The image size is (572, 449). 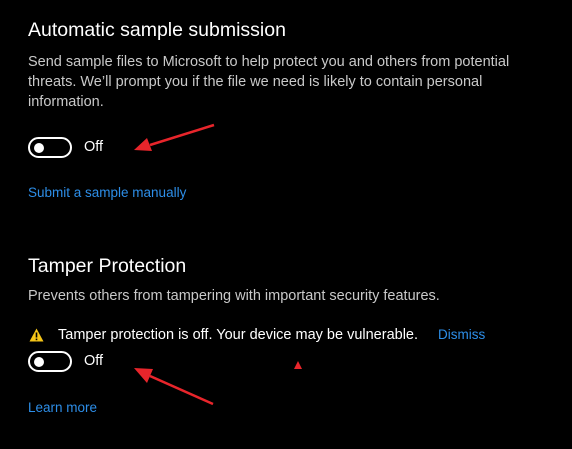 What do you see at coordinates (107, 192) in the screenshot?
I see `submit-sample-manually-link: Submit a sample manually` at bounding box center [107, 192].